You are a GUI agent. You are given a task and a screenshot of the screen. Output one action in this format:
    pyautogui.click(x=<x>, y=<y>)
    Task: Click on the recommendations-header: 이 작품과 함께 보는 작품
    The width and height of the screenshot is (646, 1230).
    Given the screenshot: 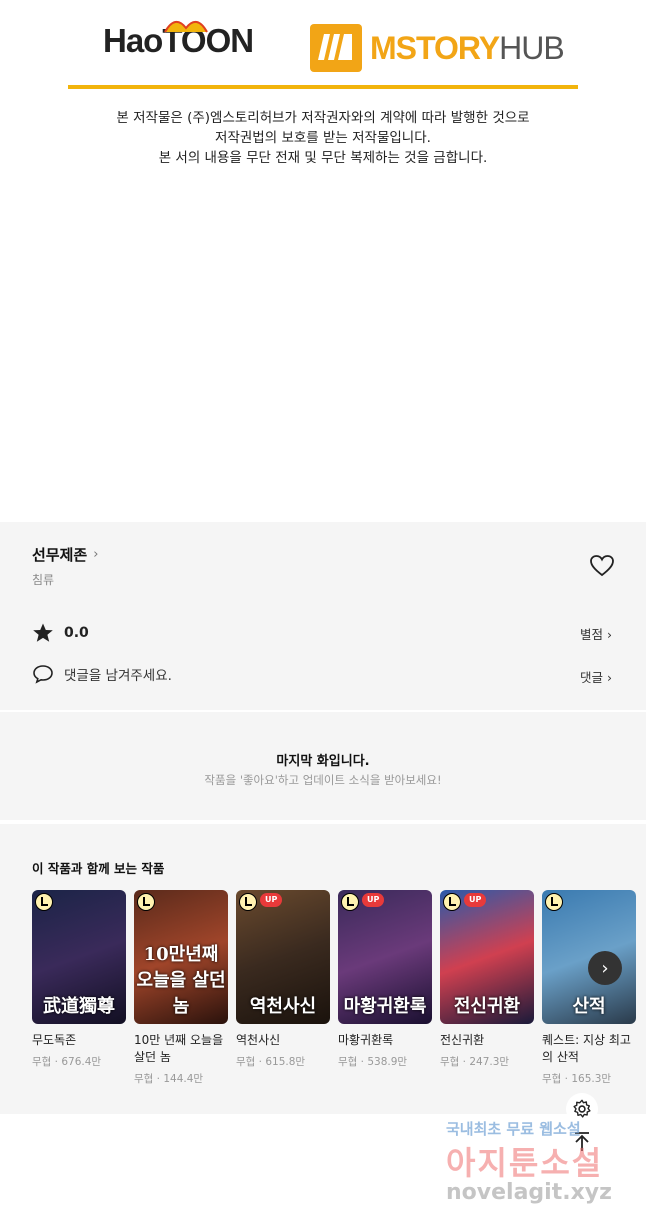 What is the action you would take?
    pyautogui.click(x=98, y=868)
    